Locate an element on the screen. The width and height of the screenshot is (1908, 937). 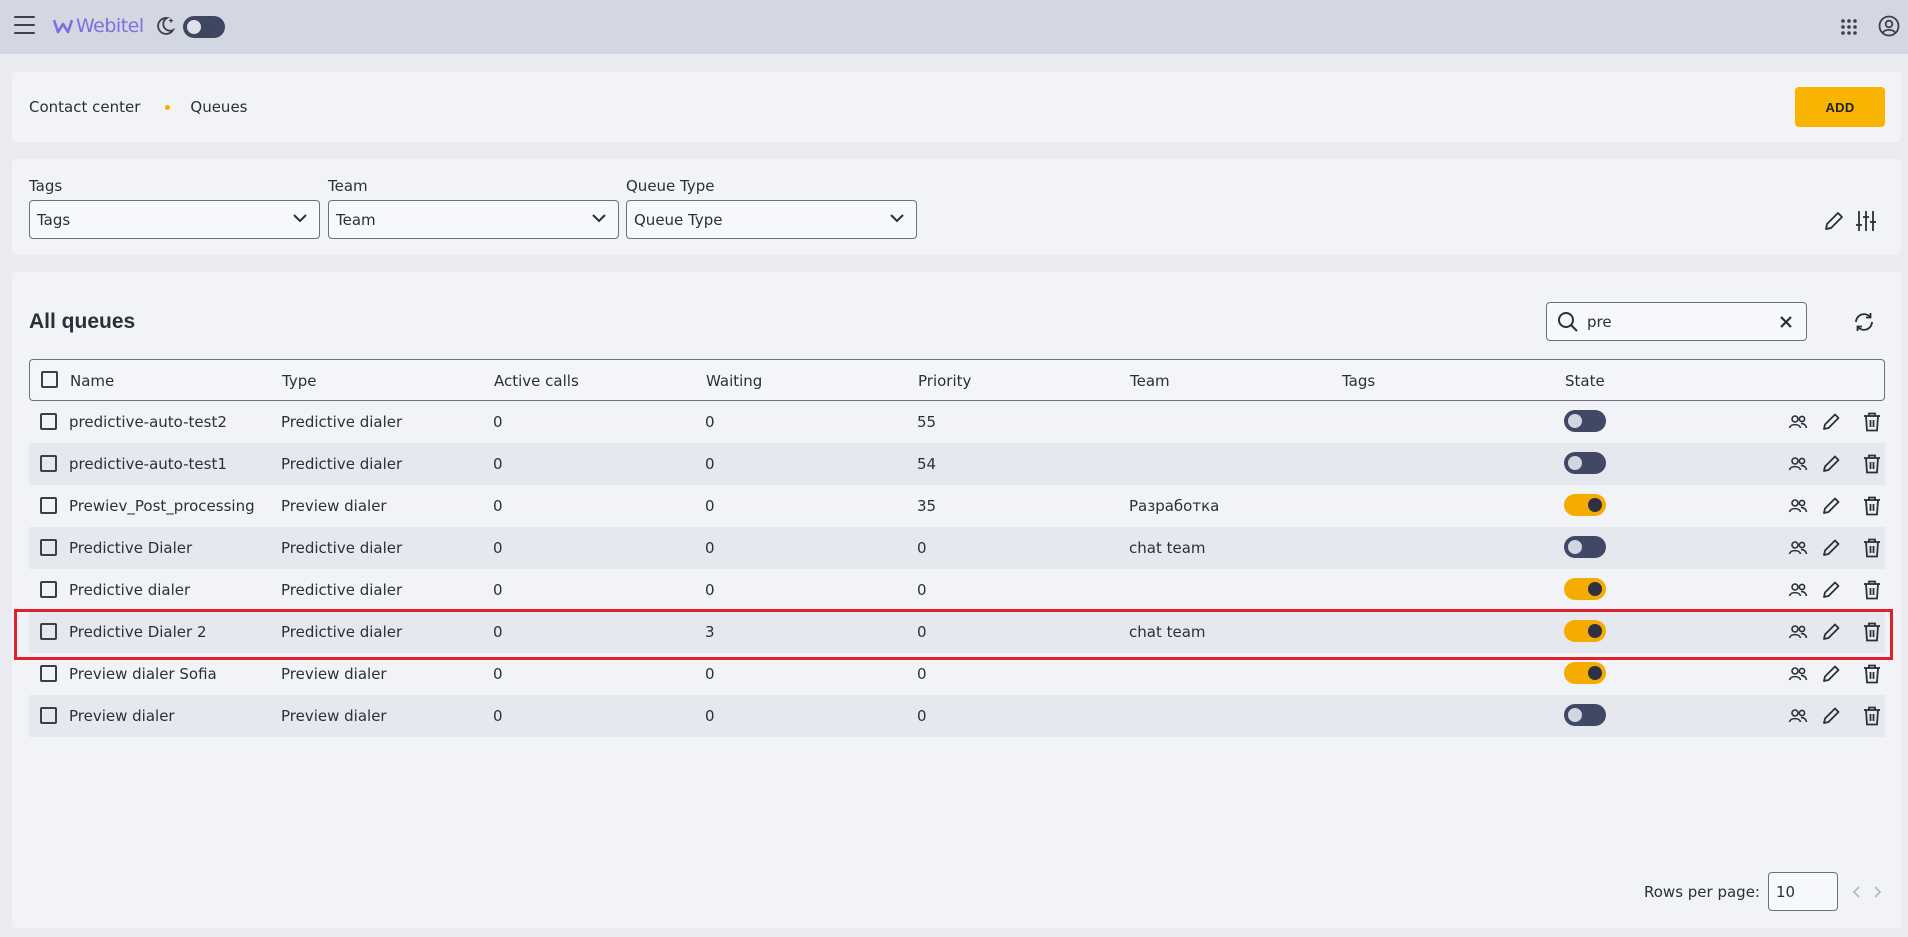
cell-team: Разработка is located at coordinates (1174, 506).